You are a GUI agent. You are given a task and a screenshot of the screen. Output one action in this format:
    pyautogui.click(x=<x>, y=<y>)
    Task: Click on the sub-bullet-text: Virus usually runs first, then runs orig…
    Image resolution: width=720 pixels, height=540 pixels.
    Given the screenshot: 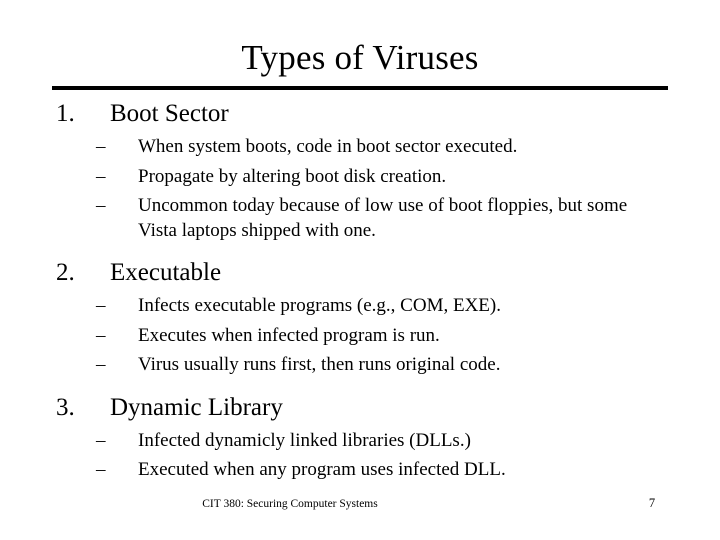 What is the action you would take?
    pyautogui.click(x=319, y=364)
    